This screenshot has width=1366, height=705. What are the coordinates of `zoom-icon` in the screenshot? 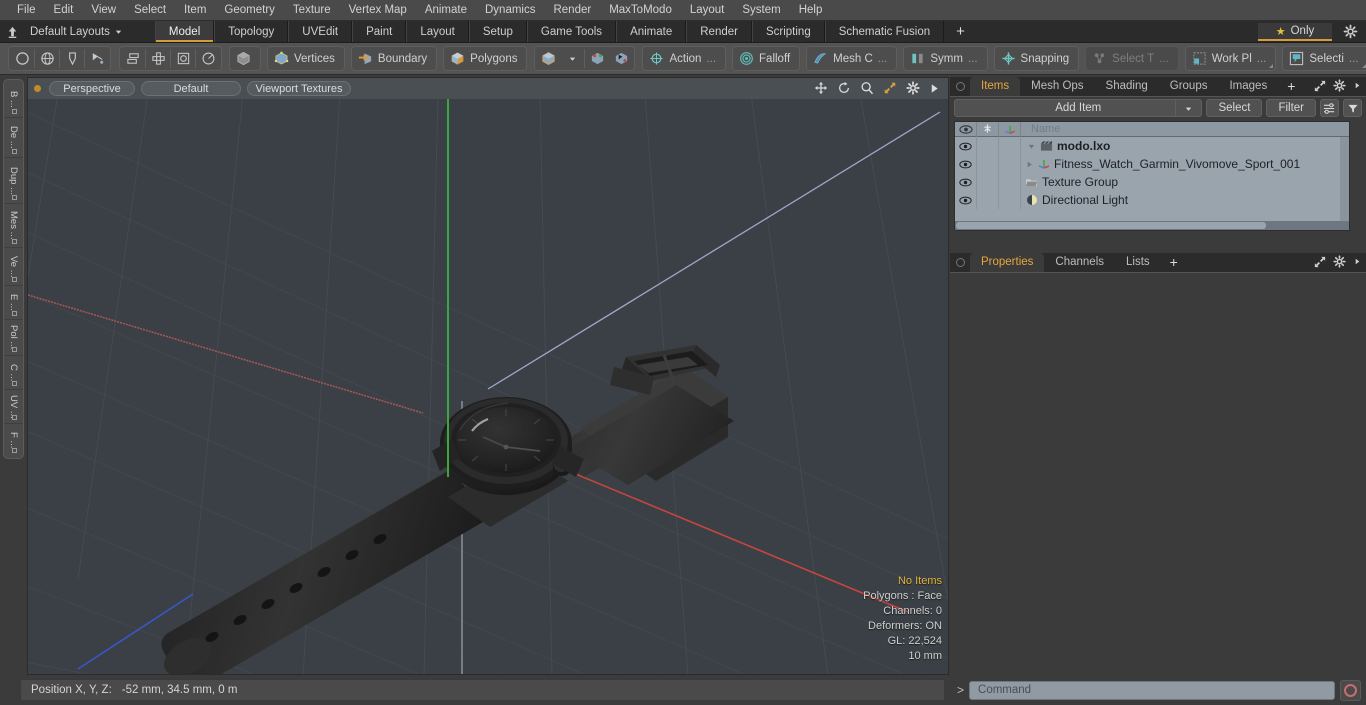 It's located at (867, 88).